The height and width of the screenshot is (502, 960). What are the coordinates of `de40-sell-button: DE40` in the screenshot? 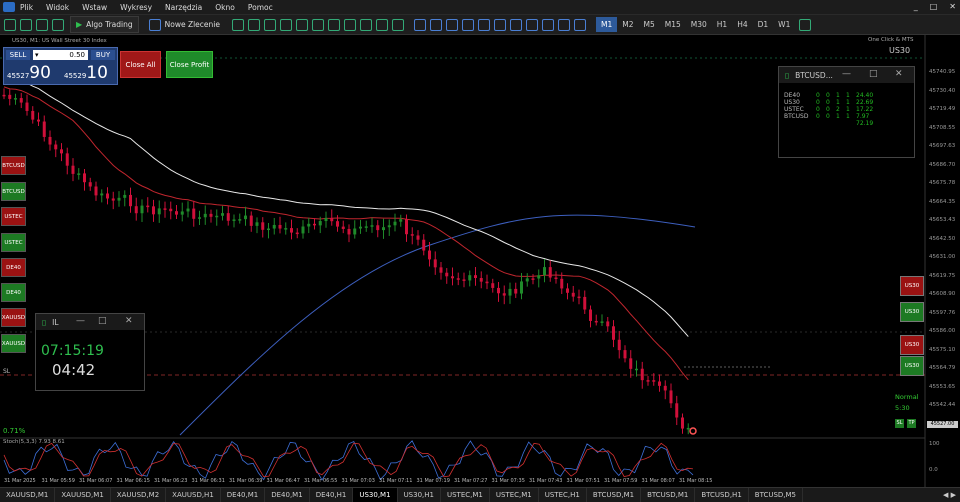 It's located at (13, 267).